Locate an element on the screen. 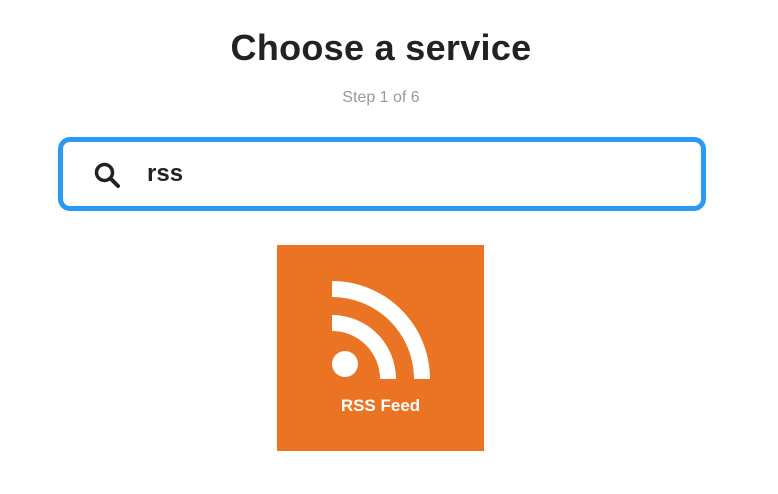 The image size is (778, 494). search-box is located at coordinates (382, 174).